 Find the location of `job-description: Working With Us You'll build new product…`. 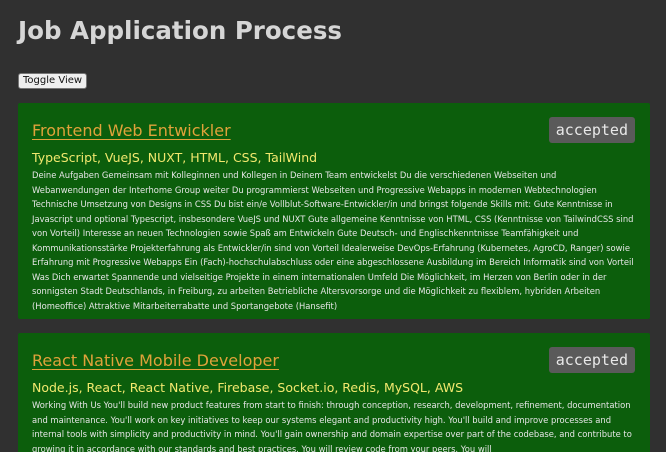

job-description: Working With Us You'll build new product… is located at coordinates (332, 426).